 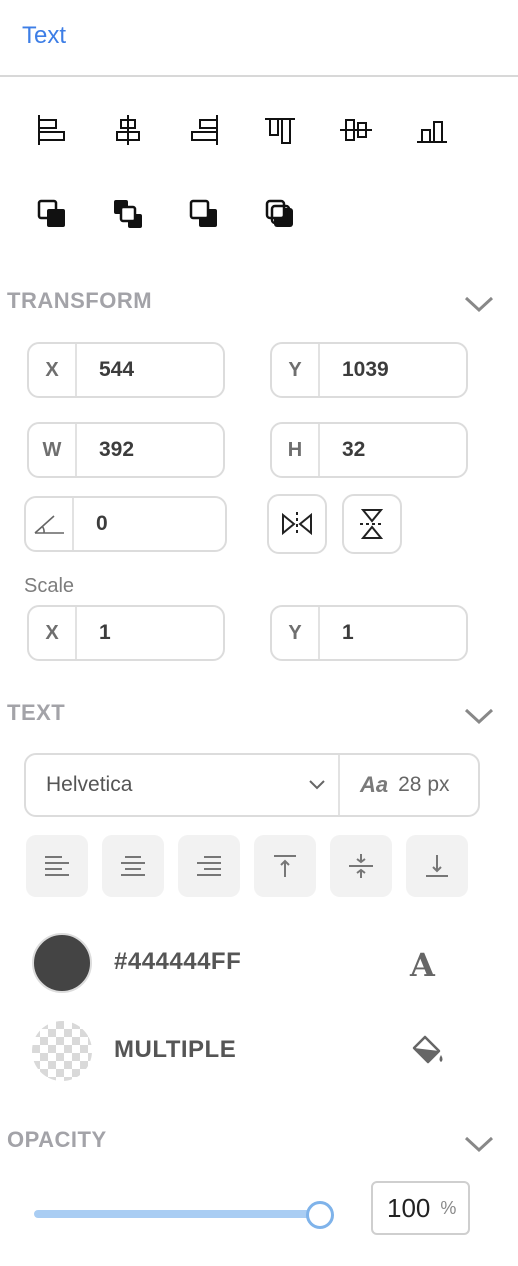 What do you see at coordinates (356, 130) in the screenshot?
I see `align-vertical-center-icon` at bounding box center [356, 130].